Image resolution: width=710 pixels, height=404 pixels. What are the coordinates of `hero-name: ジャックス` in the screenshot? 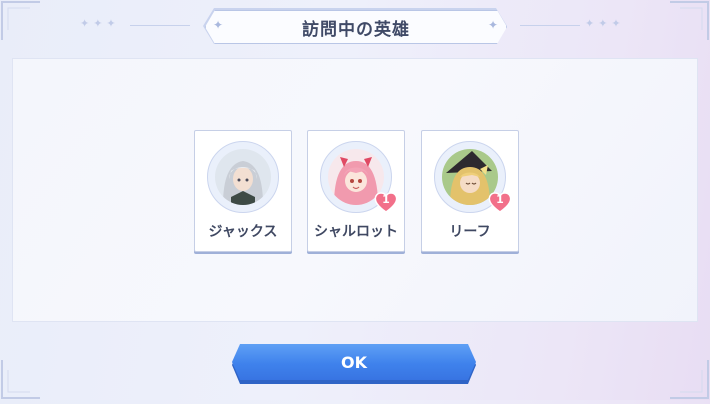 It's located at (243, 232).